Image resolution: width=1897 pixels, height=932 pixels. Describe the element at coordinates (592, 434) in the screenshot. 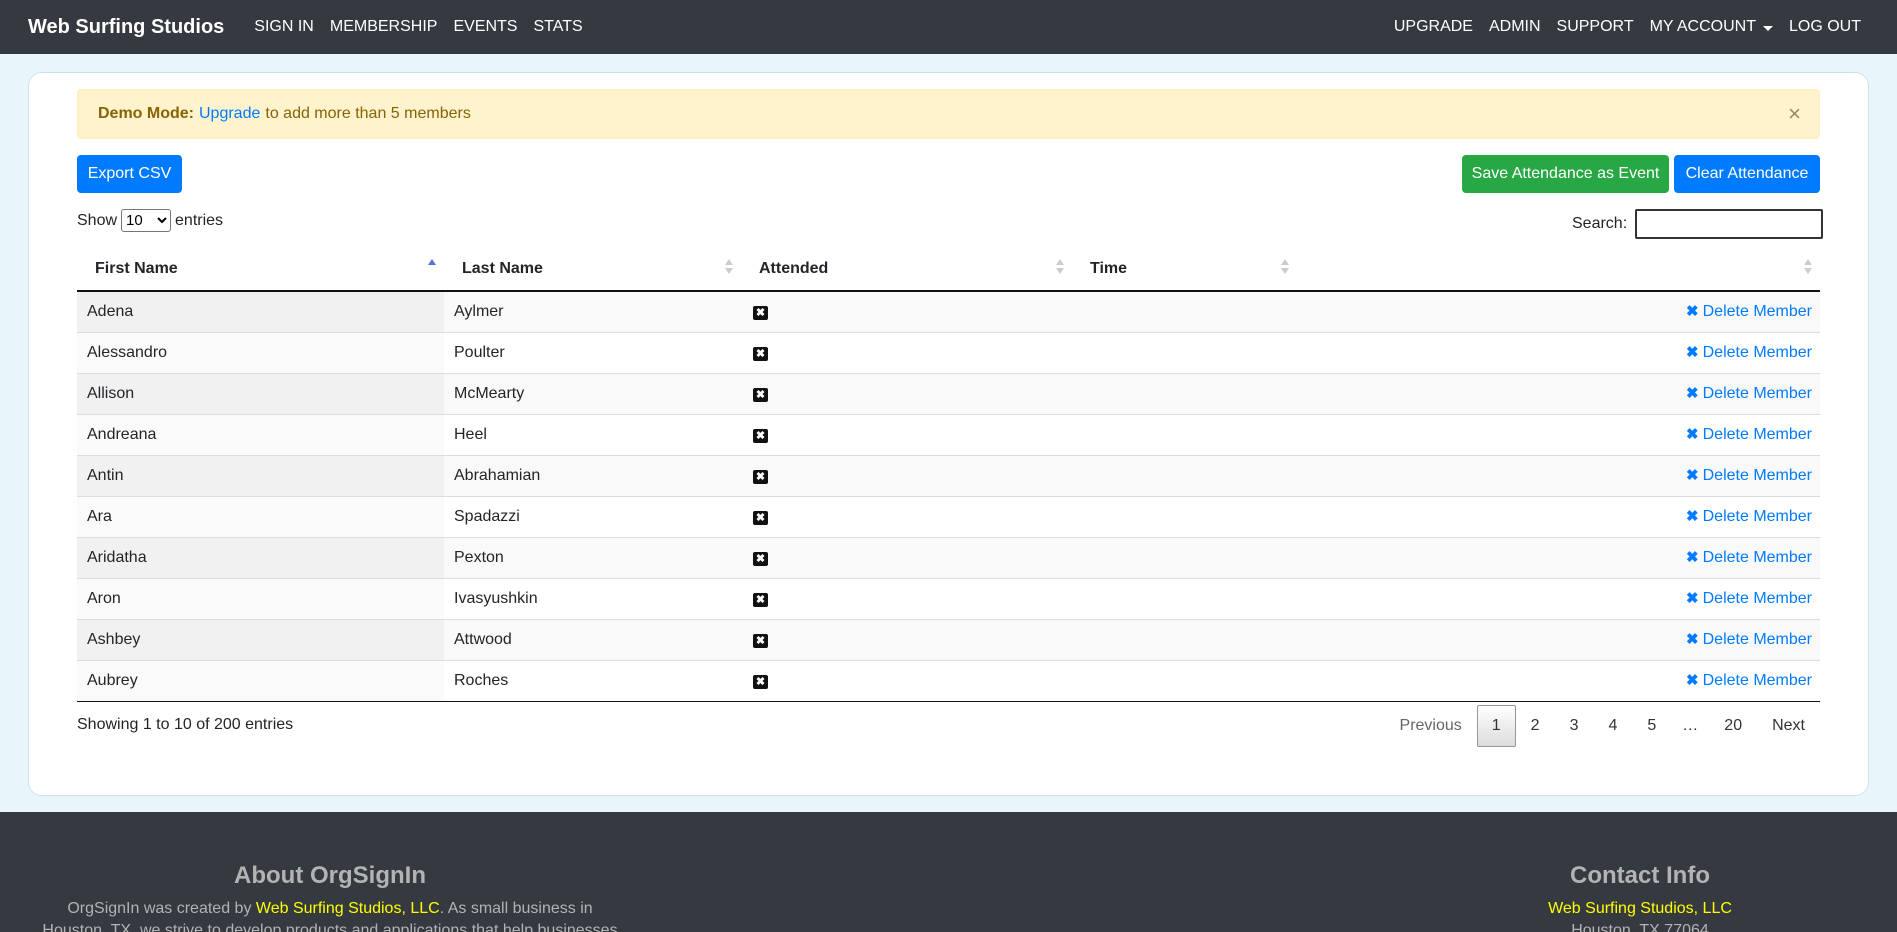

I see `cell-last-name: Heel` at that location.